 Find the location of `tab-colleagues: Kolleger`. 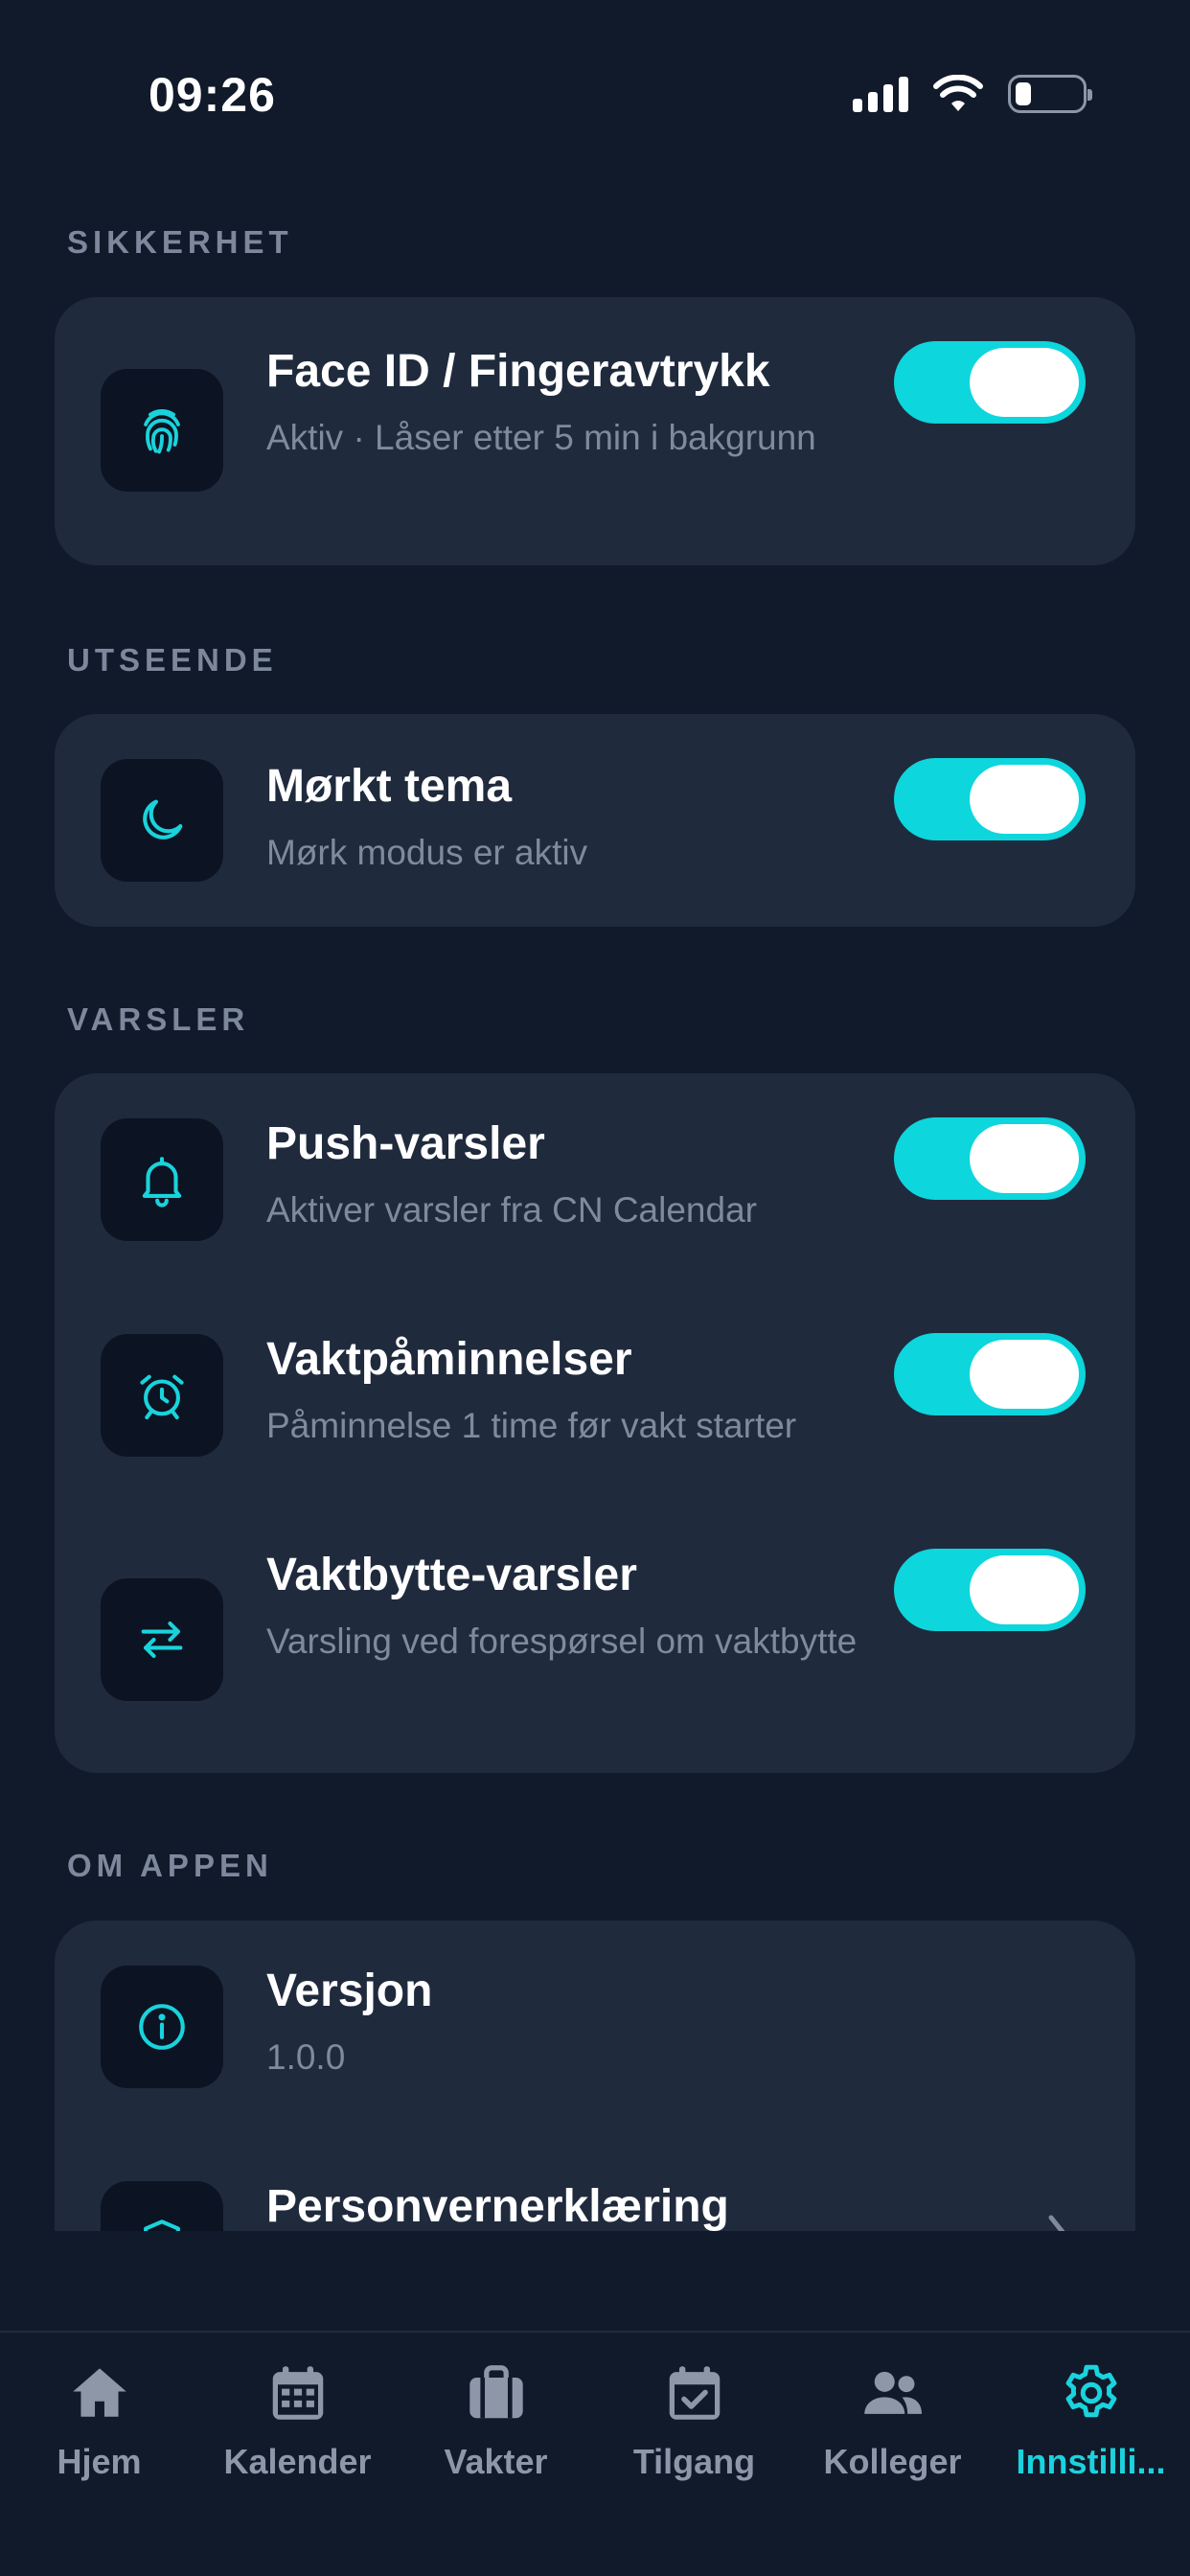

tab-colleagues: Kolleger is located at coordinates (893, 2431).